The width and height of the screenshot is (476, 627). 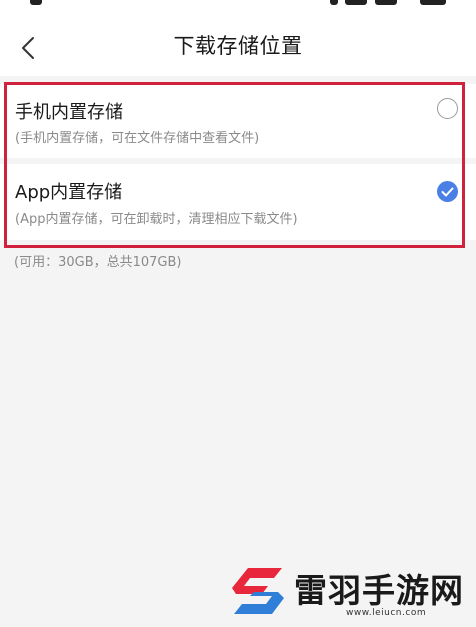 What do you see at coordinates (238, 121) in the screenshot?
I see `option-phone-storage: 手机内置存储 (手机内置存储，可在文件存储中查看文件)` at bounding box center [238, 121].